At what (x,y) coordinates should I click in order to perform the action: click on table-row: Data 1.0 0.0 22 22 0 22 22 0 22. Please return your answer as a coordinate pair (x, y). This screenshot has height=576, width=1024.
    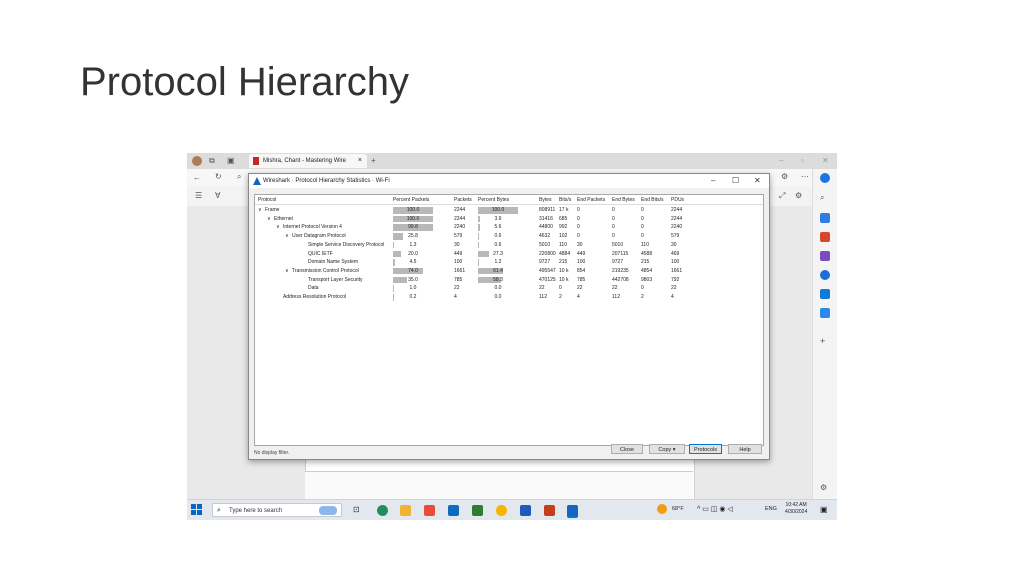
    Looking at the image, I should click on (509, 288).